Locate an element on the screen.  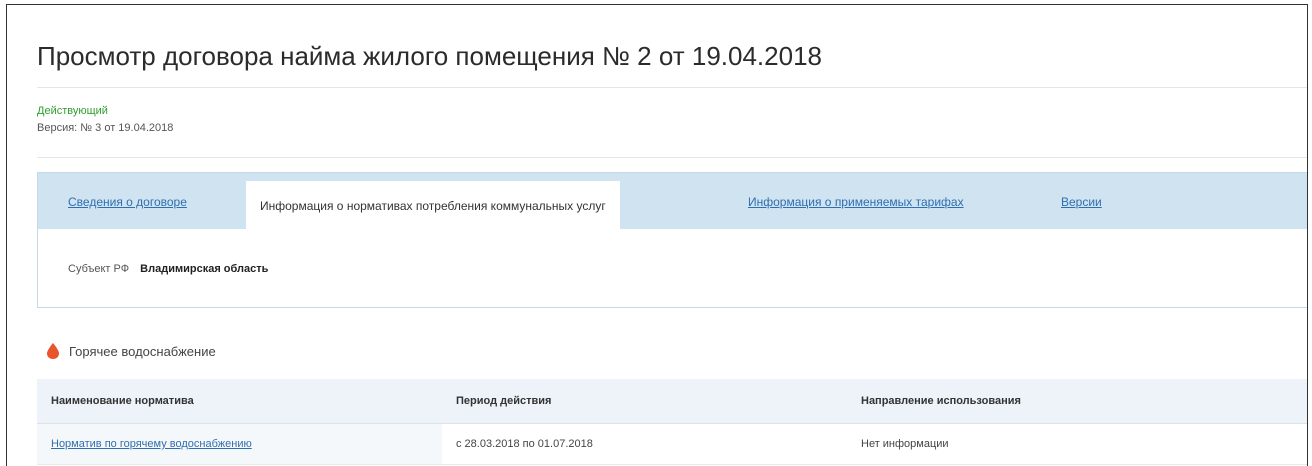
subject-label: Субъект РФ is located at coordinates (99, 269).